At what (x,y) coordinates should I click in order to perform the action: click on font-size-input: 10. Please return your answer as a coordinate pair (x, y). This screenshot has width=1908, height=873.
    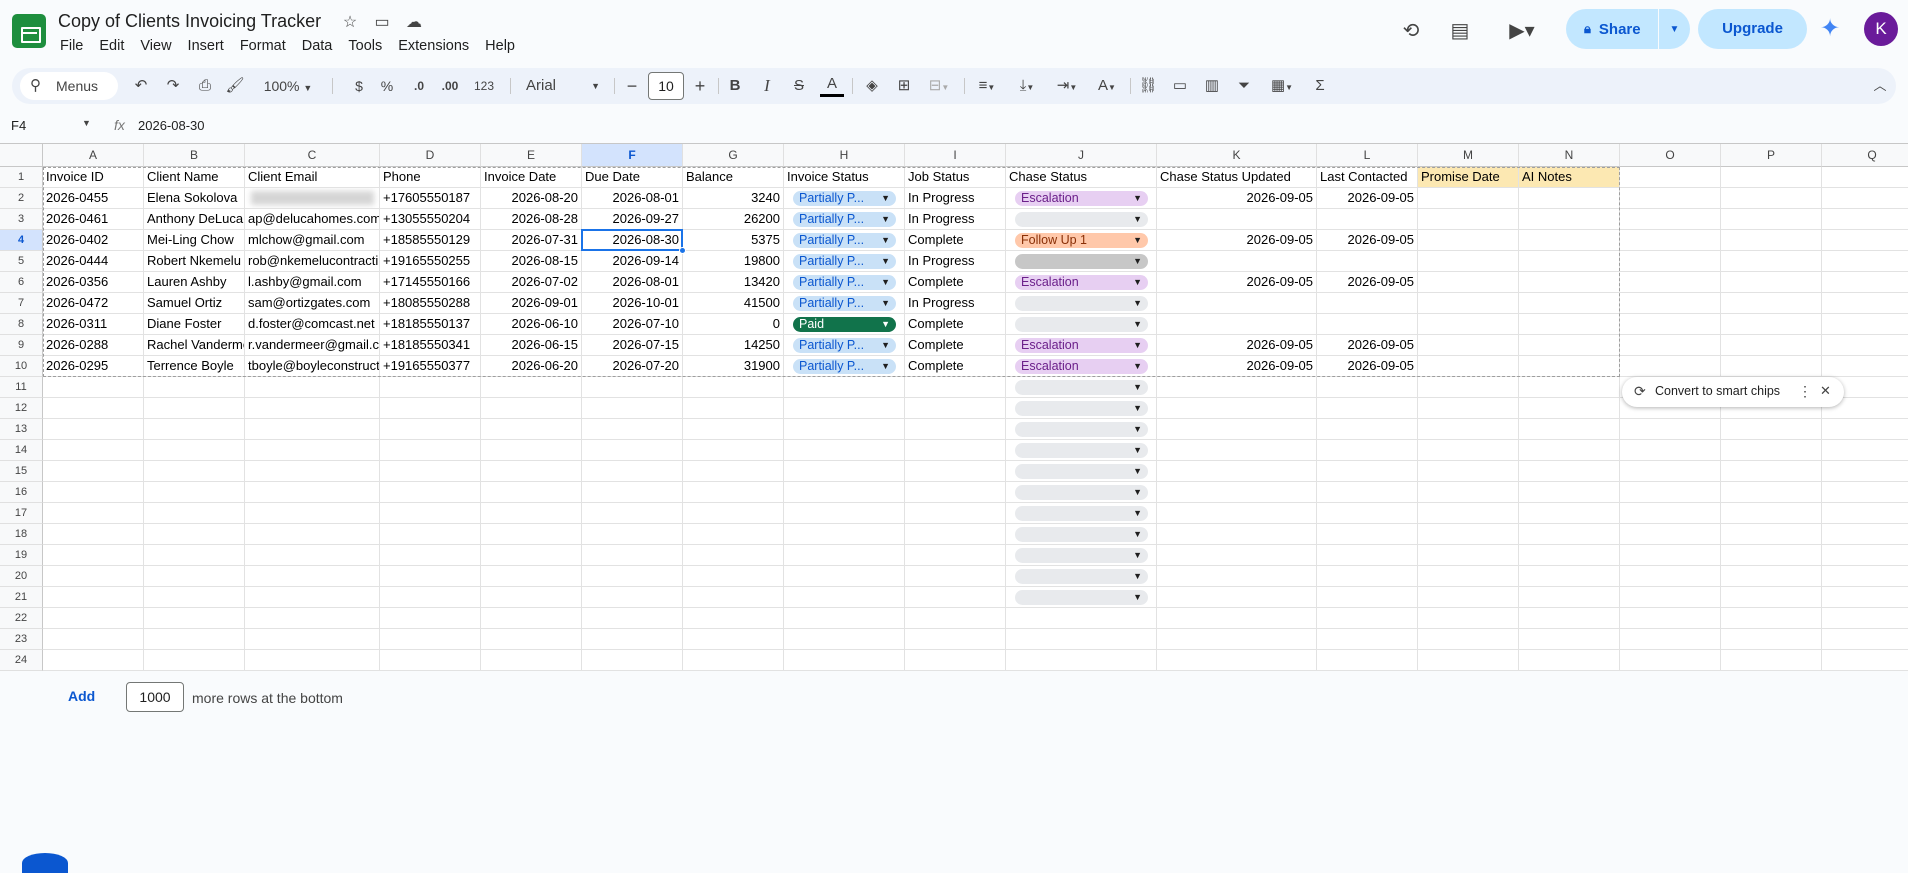
    Looking at the image, I should click on (666, 86).